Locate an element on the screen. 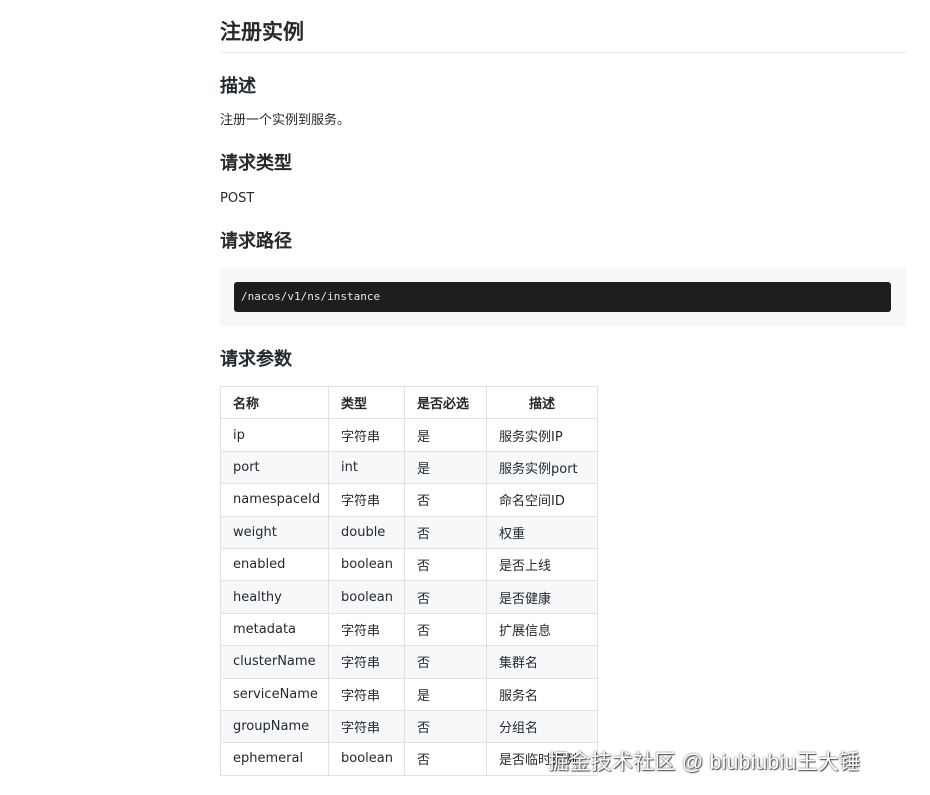  param-description-cell: 权重 is located at coordinates (542, 532).